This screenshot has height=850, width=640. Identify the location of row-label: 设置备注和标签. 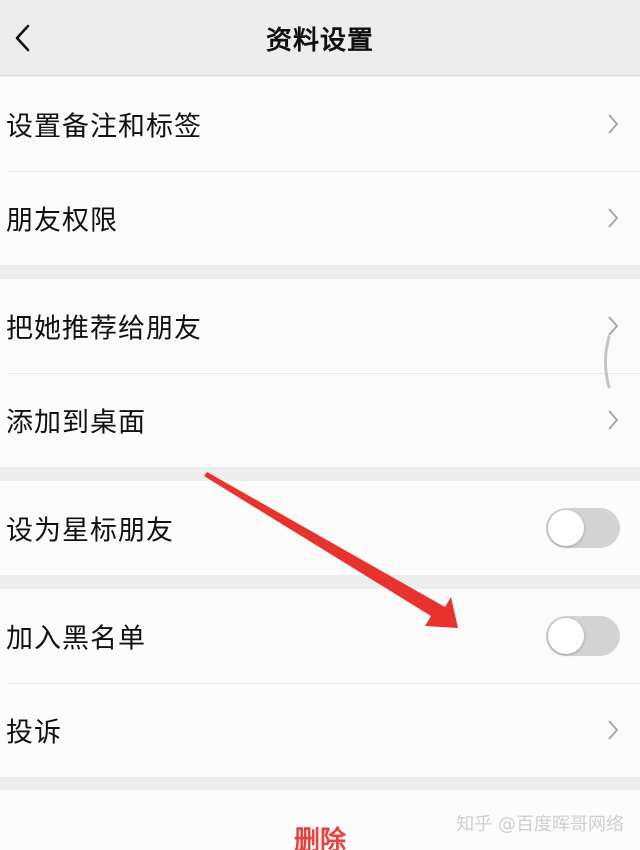
(104, 127).